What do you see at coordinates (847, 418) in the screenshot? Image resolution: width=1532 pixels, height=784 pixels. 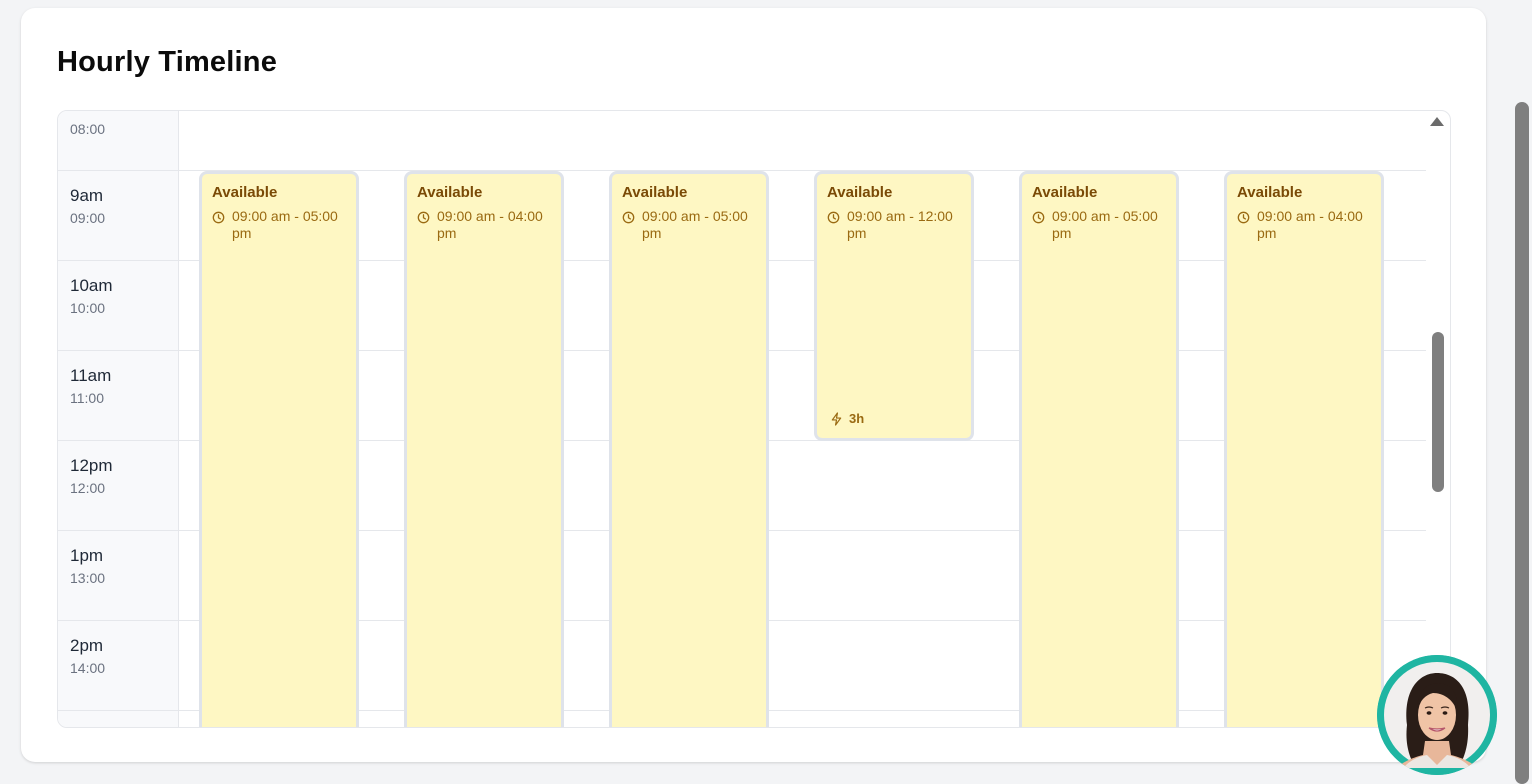 I see `block-duration: 3h` at bounding box center [847, 418].